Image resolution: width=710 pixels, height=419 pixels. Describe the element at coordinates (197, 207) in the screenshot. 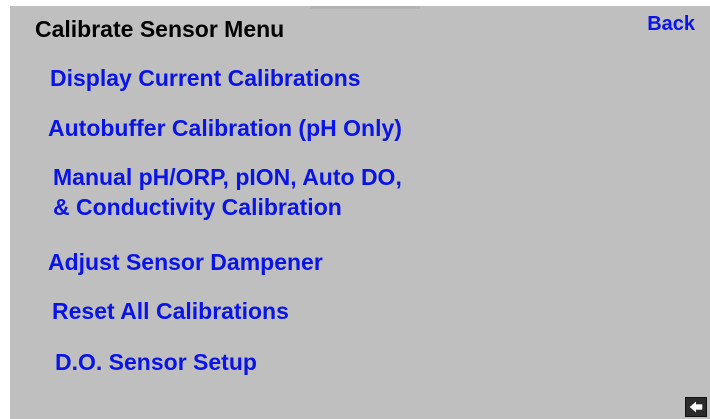

I see `menu-item-manual-calibration-line2: & Conductivity Calibration` at that location.